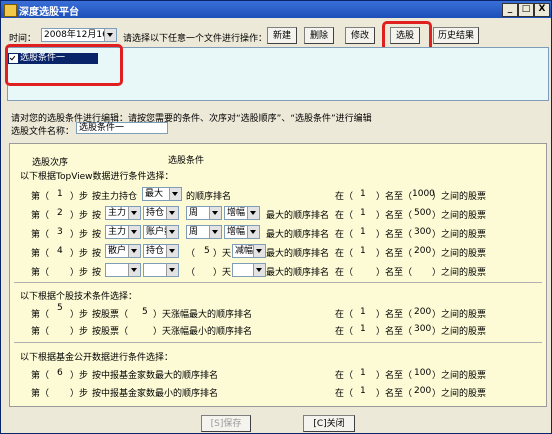 The image size is (552, 434). Describe the element at coordinates (123, 251) in the screenshot. I see `investor-type-select: 散户` at that location.